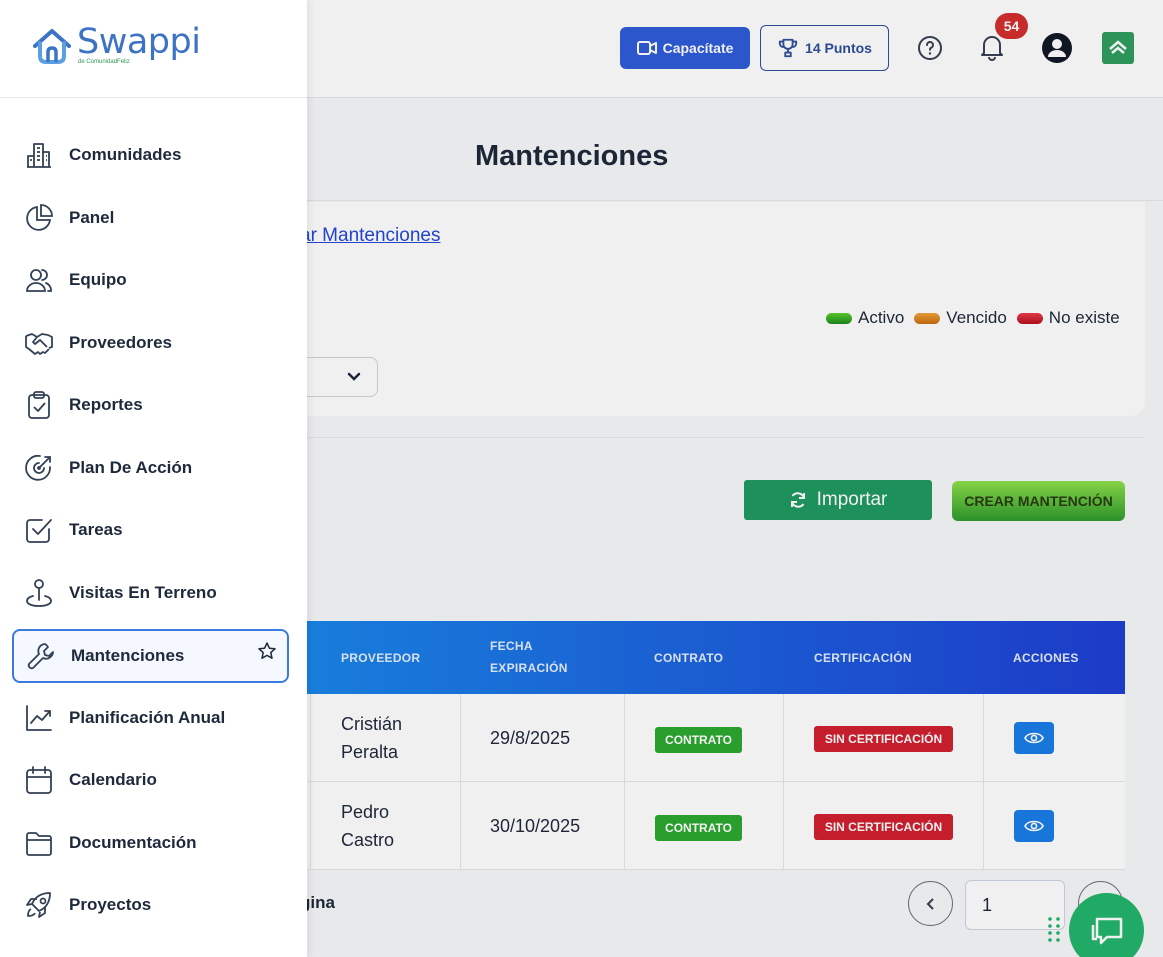 This screenshot has height=957, width=1163. I want to click on community-logo-icon, so click(1118, 48).